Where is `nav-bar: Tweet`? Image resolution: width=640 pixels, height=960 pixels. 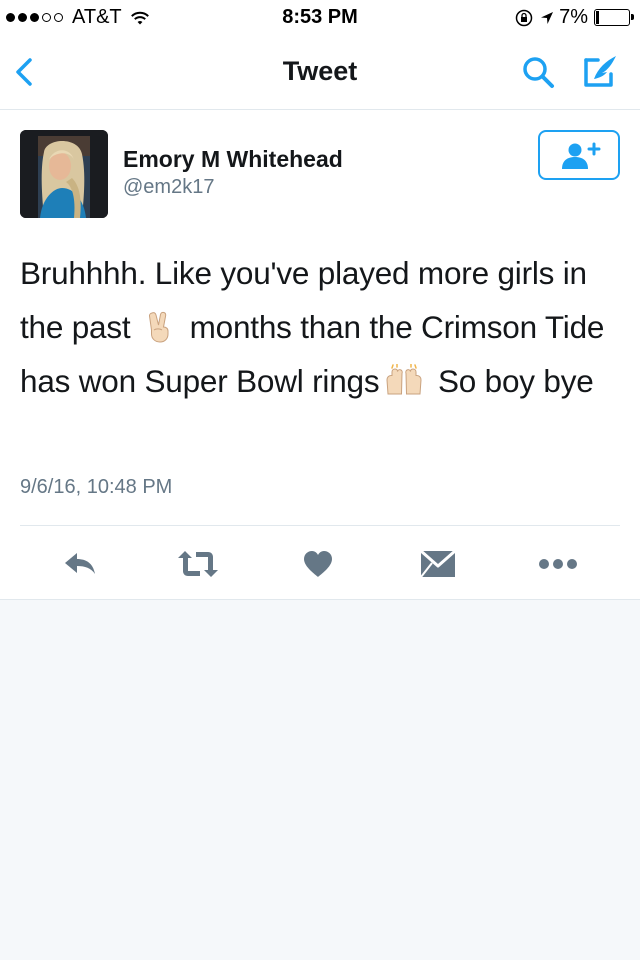
nav-bar: Tweet is located at coordinates (320, 73).